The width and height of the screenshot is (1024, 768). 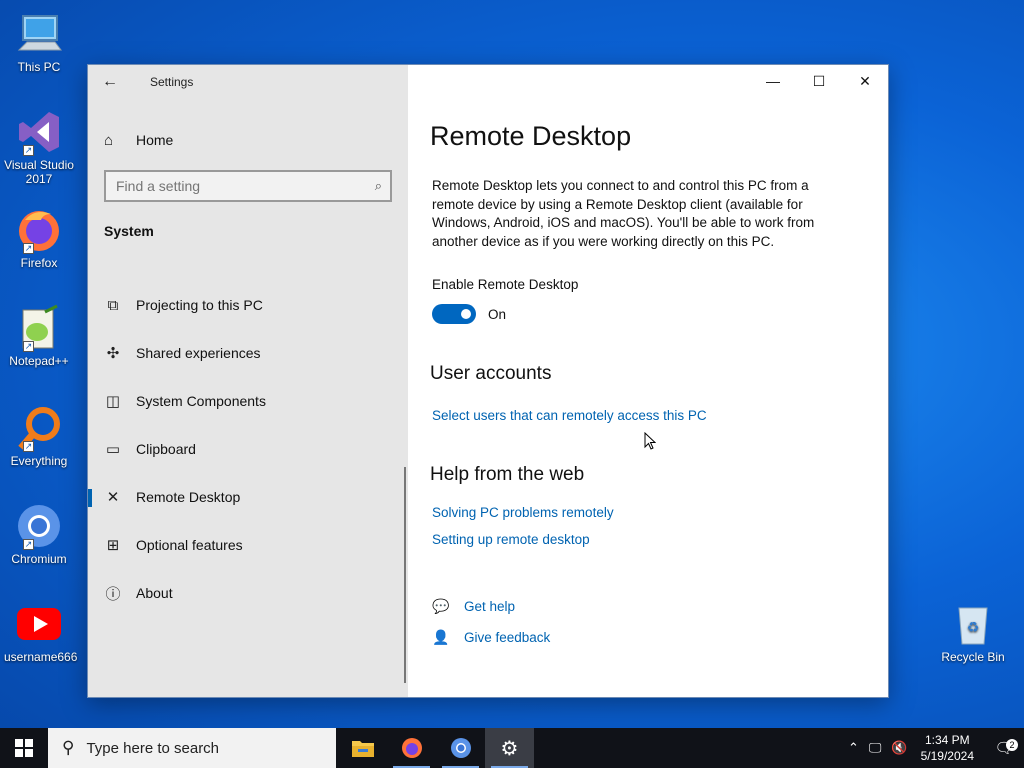 I want to click on nav-item-label: Optional features, so click(x=189, y=545).